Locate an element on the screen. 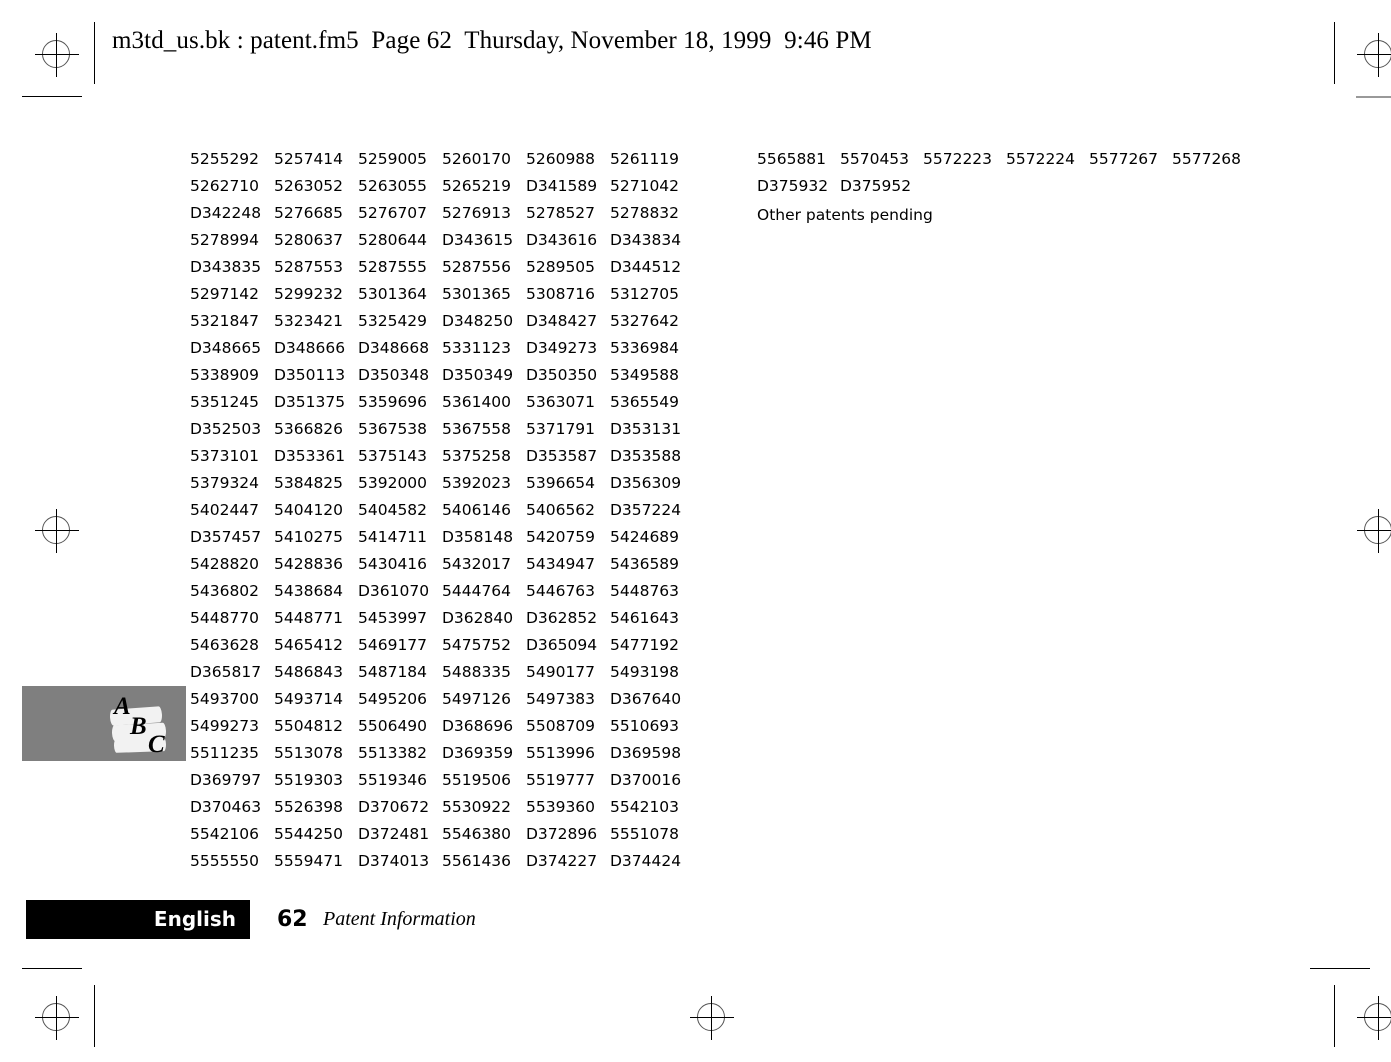  patent-number-cell: D361070 is located at coordinates (394, 591).